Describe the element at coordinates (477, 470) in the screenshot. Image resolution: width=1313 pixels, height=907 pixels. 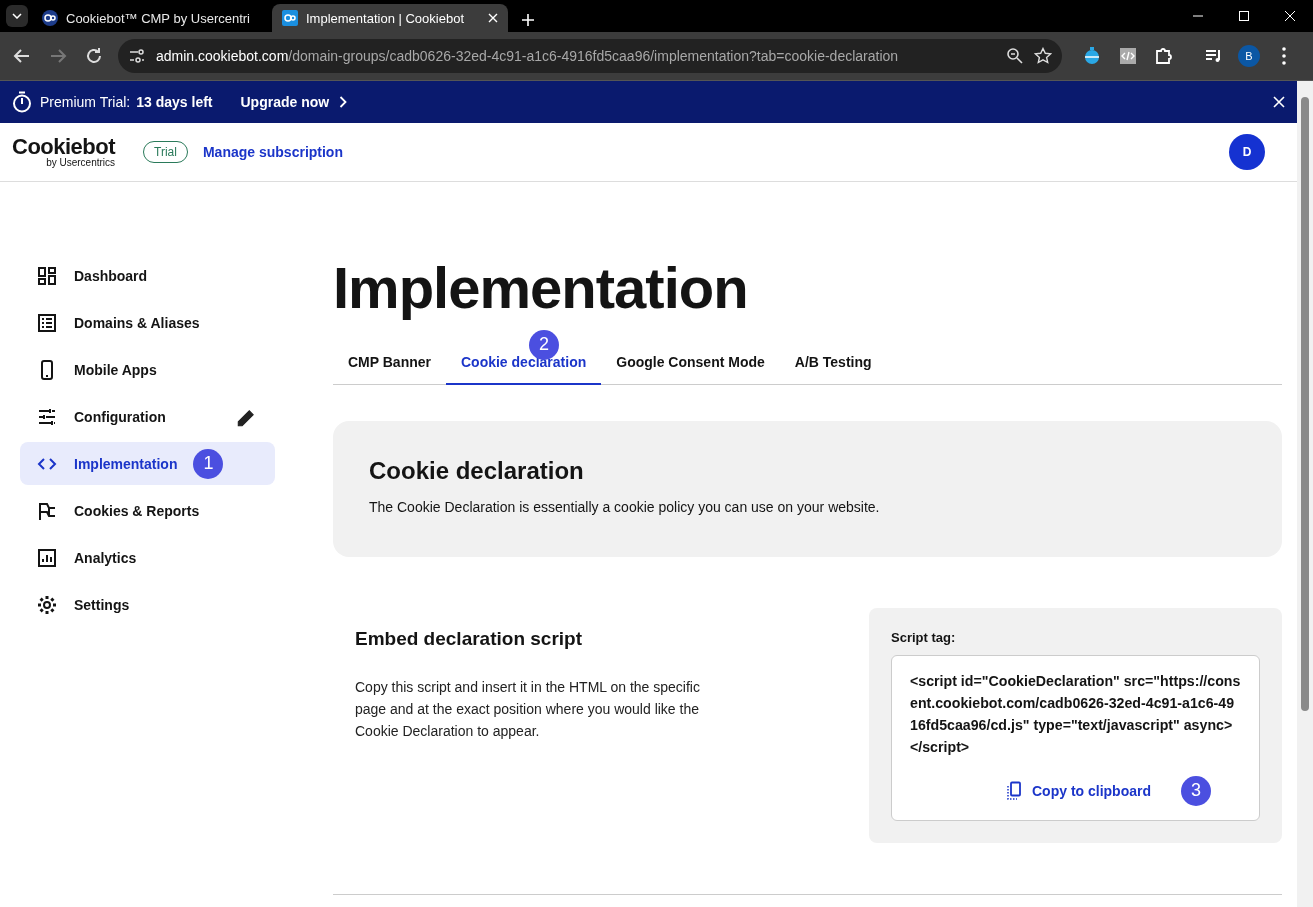
I see `card-title: Cookie declaration` at that location.